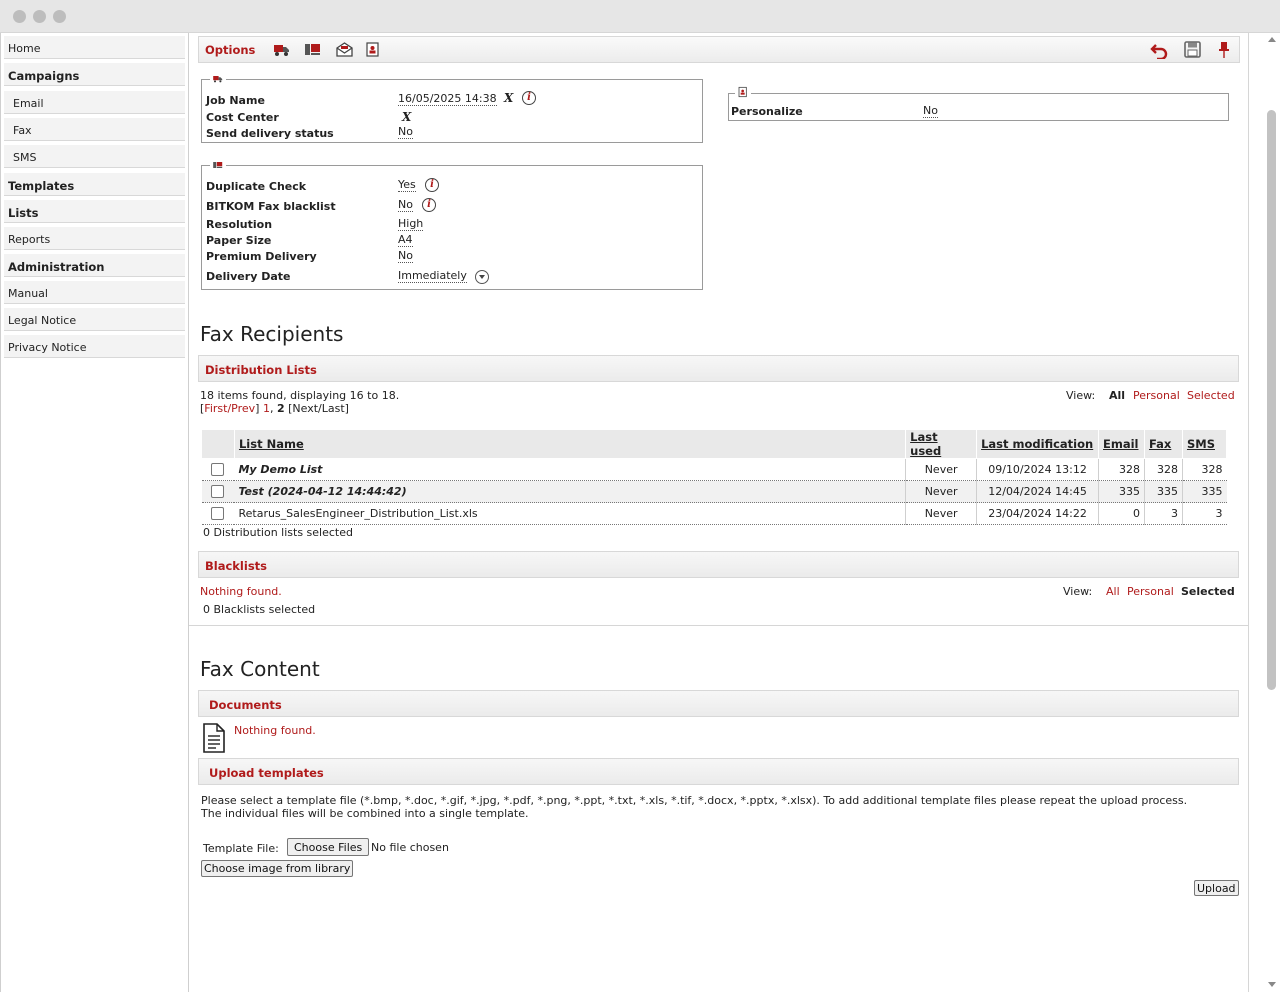 The height and width of the screenshot is (992, 1280). Describe the element at coordinates (718, 703) in the screenshot. I see `documents-heading: Documents` at that location.